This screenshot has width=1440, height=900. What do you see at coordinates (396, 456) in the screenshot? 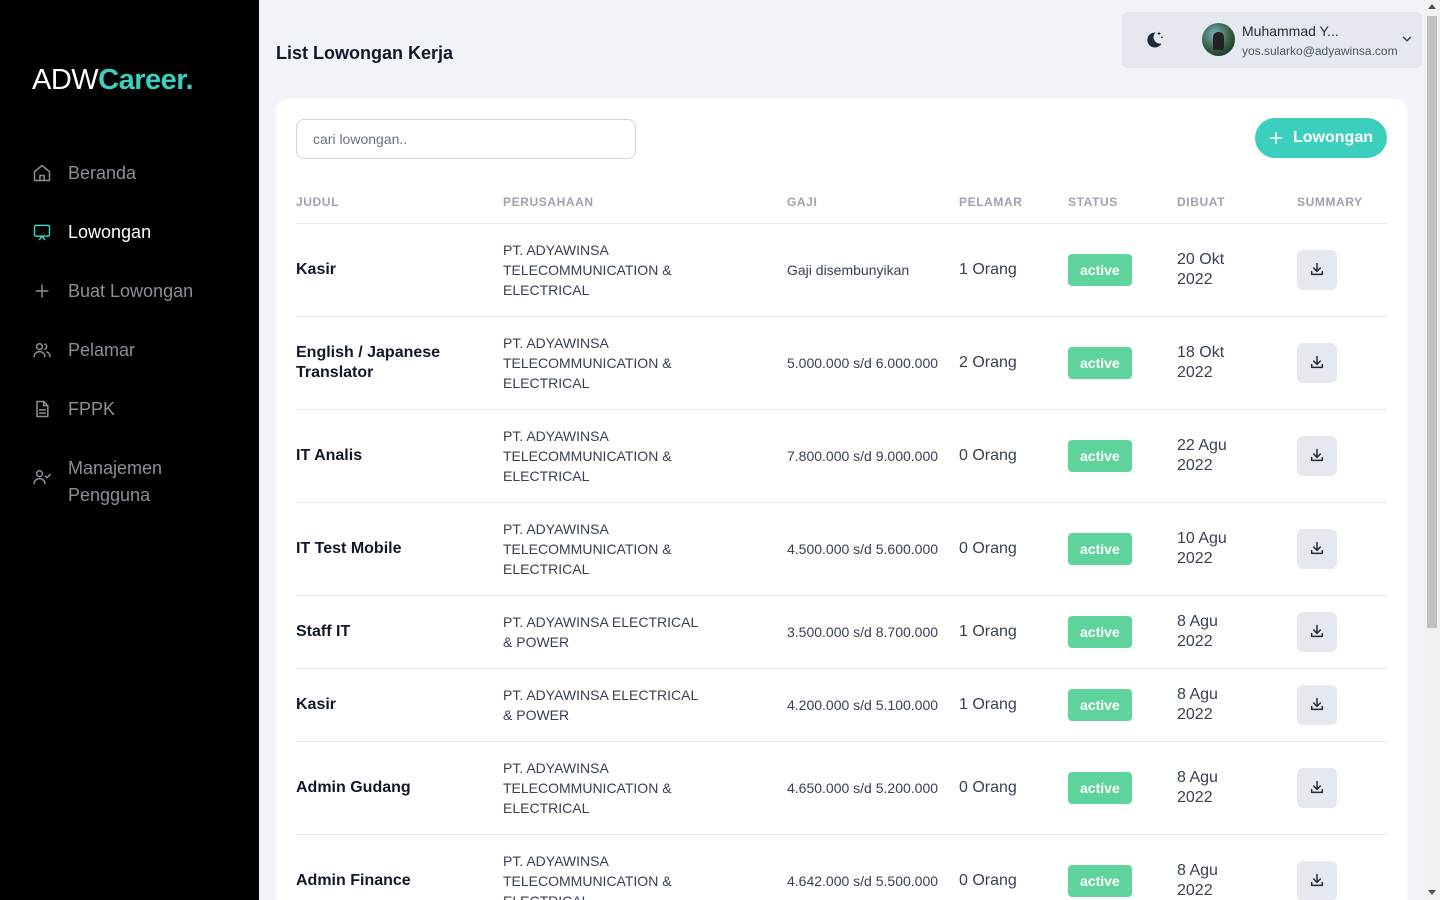
I see `job-title: IT Analis` at bounding box center [396, 456].